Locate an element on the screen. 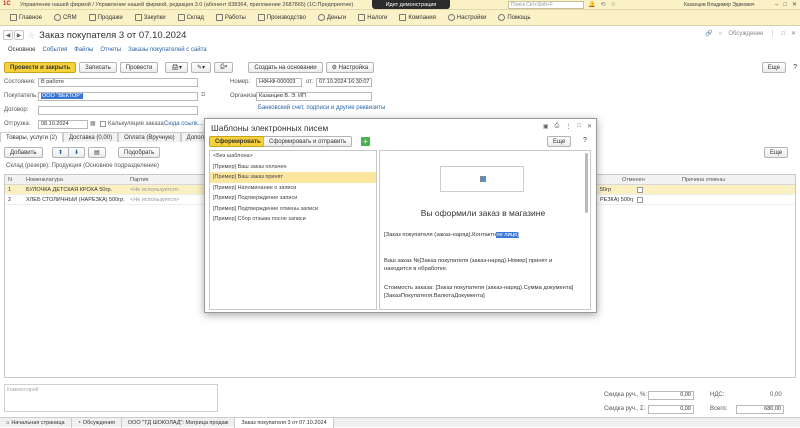 The width and height of the screenshot is (800, 428). move-up-button: ⬆ is located at coordinates (61, 152).